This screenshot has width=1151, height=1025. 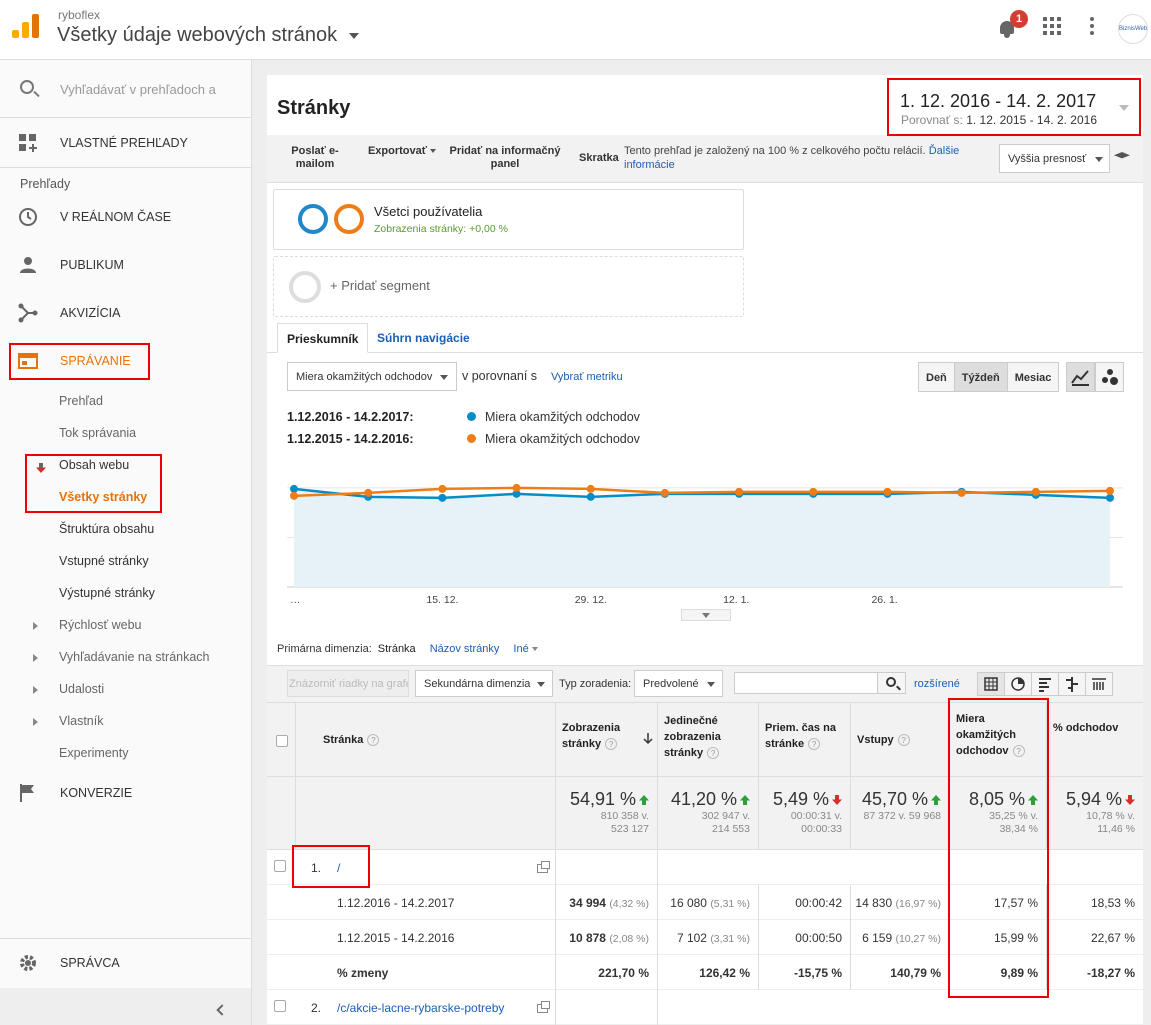 What do you see at coordinates (441, 229) in the screenshot?
I see `segment-sub: Zobrazenia stránky: +0,00 %` at bounding box center [441, 229].